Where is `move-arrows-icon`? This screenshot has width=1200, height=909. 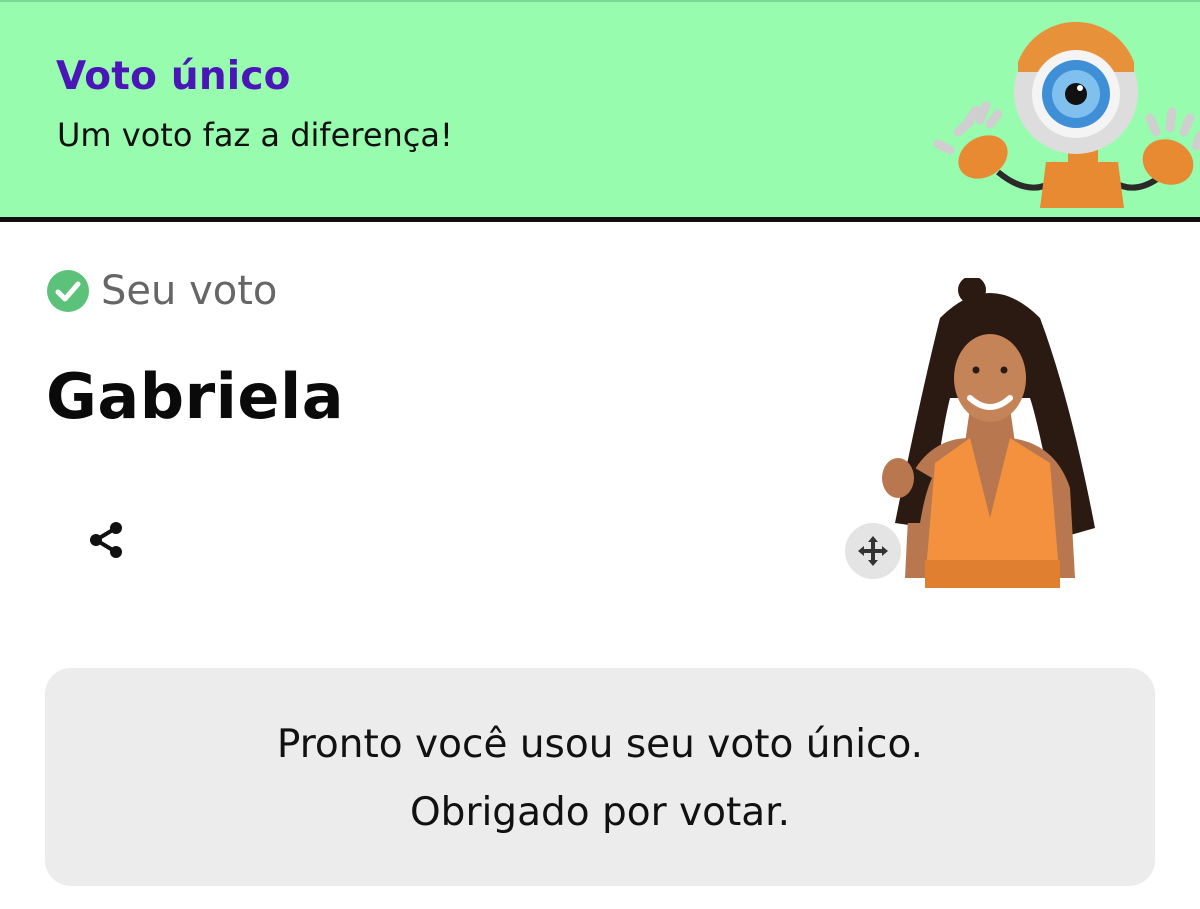 move-arrows-icon is located at coordinates (873, 551).